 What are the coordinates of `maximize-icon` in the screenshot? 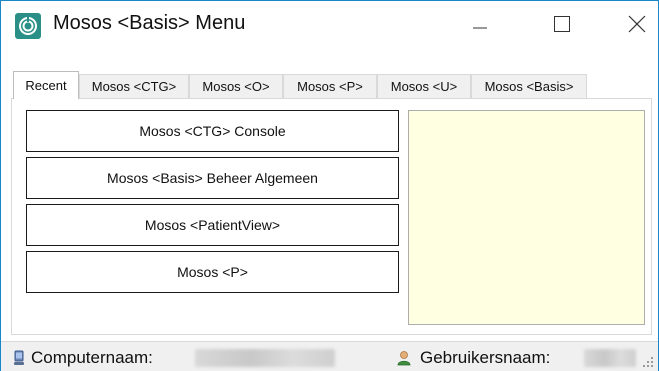 It's located at (562, 23).